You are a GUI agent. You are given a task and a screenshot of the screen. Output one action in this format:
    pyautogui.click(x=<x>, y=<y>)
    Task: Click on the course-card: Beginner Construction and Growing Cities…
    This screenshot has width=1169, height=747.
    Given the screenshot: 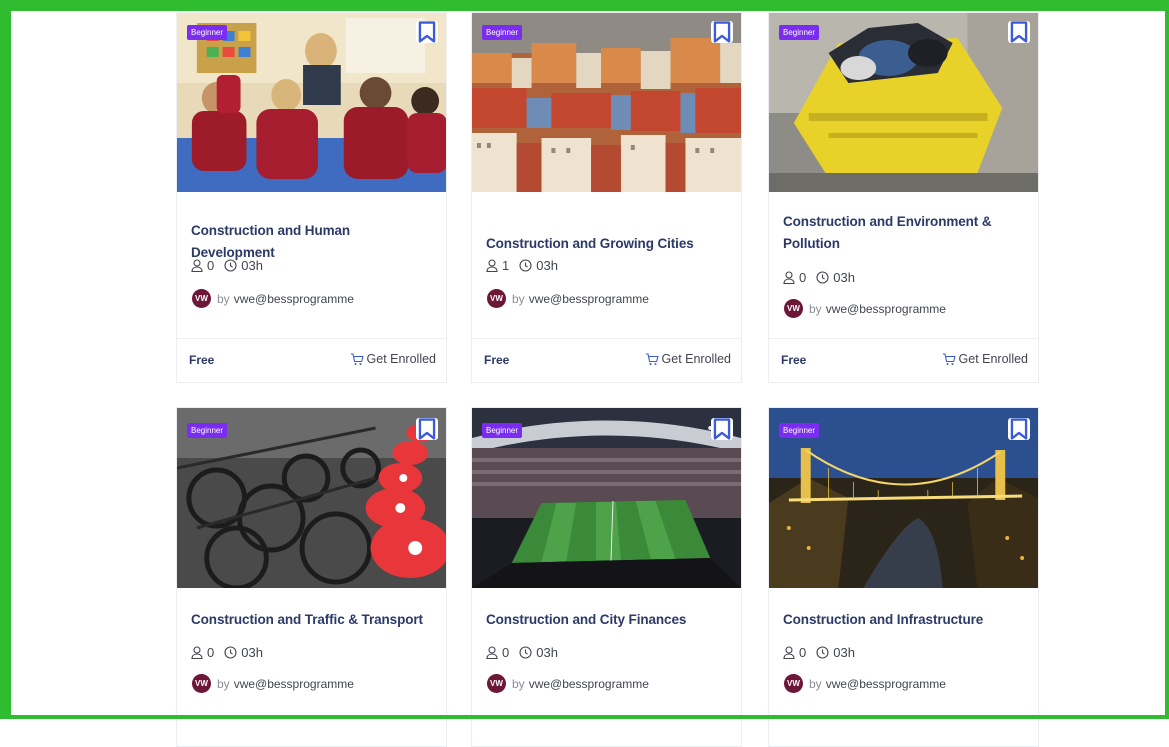 What is the action you would take?
    pyautogui.click(x=606, y=197)
    